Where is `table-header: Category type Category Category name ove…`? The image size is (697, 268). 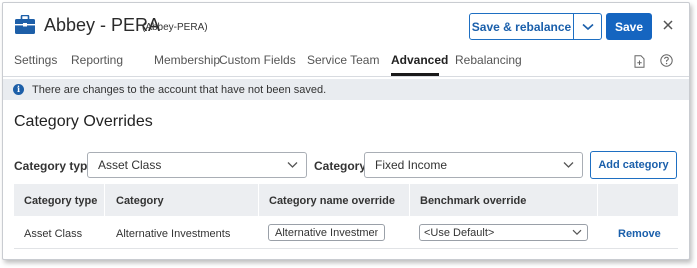 table-header: Category type Category Category name ove… is located at coordinates (346, 200).